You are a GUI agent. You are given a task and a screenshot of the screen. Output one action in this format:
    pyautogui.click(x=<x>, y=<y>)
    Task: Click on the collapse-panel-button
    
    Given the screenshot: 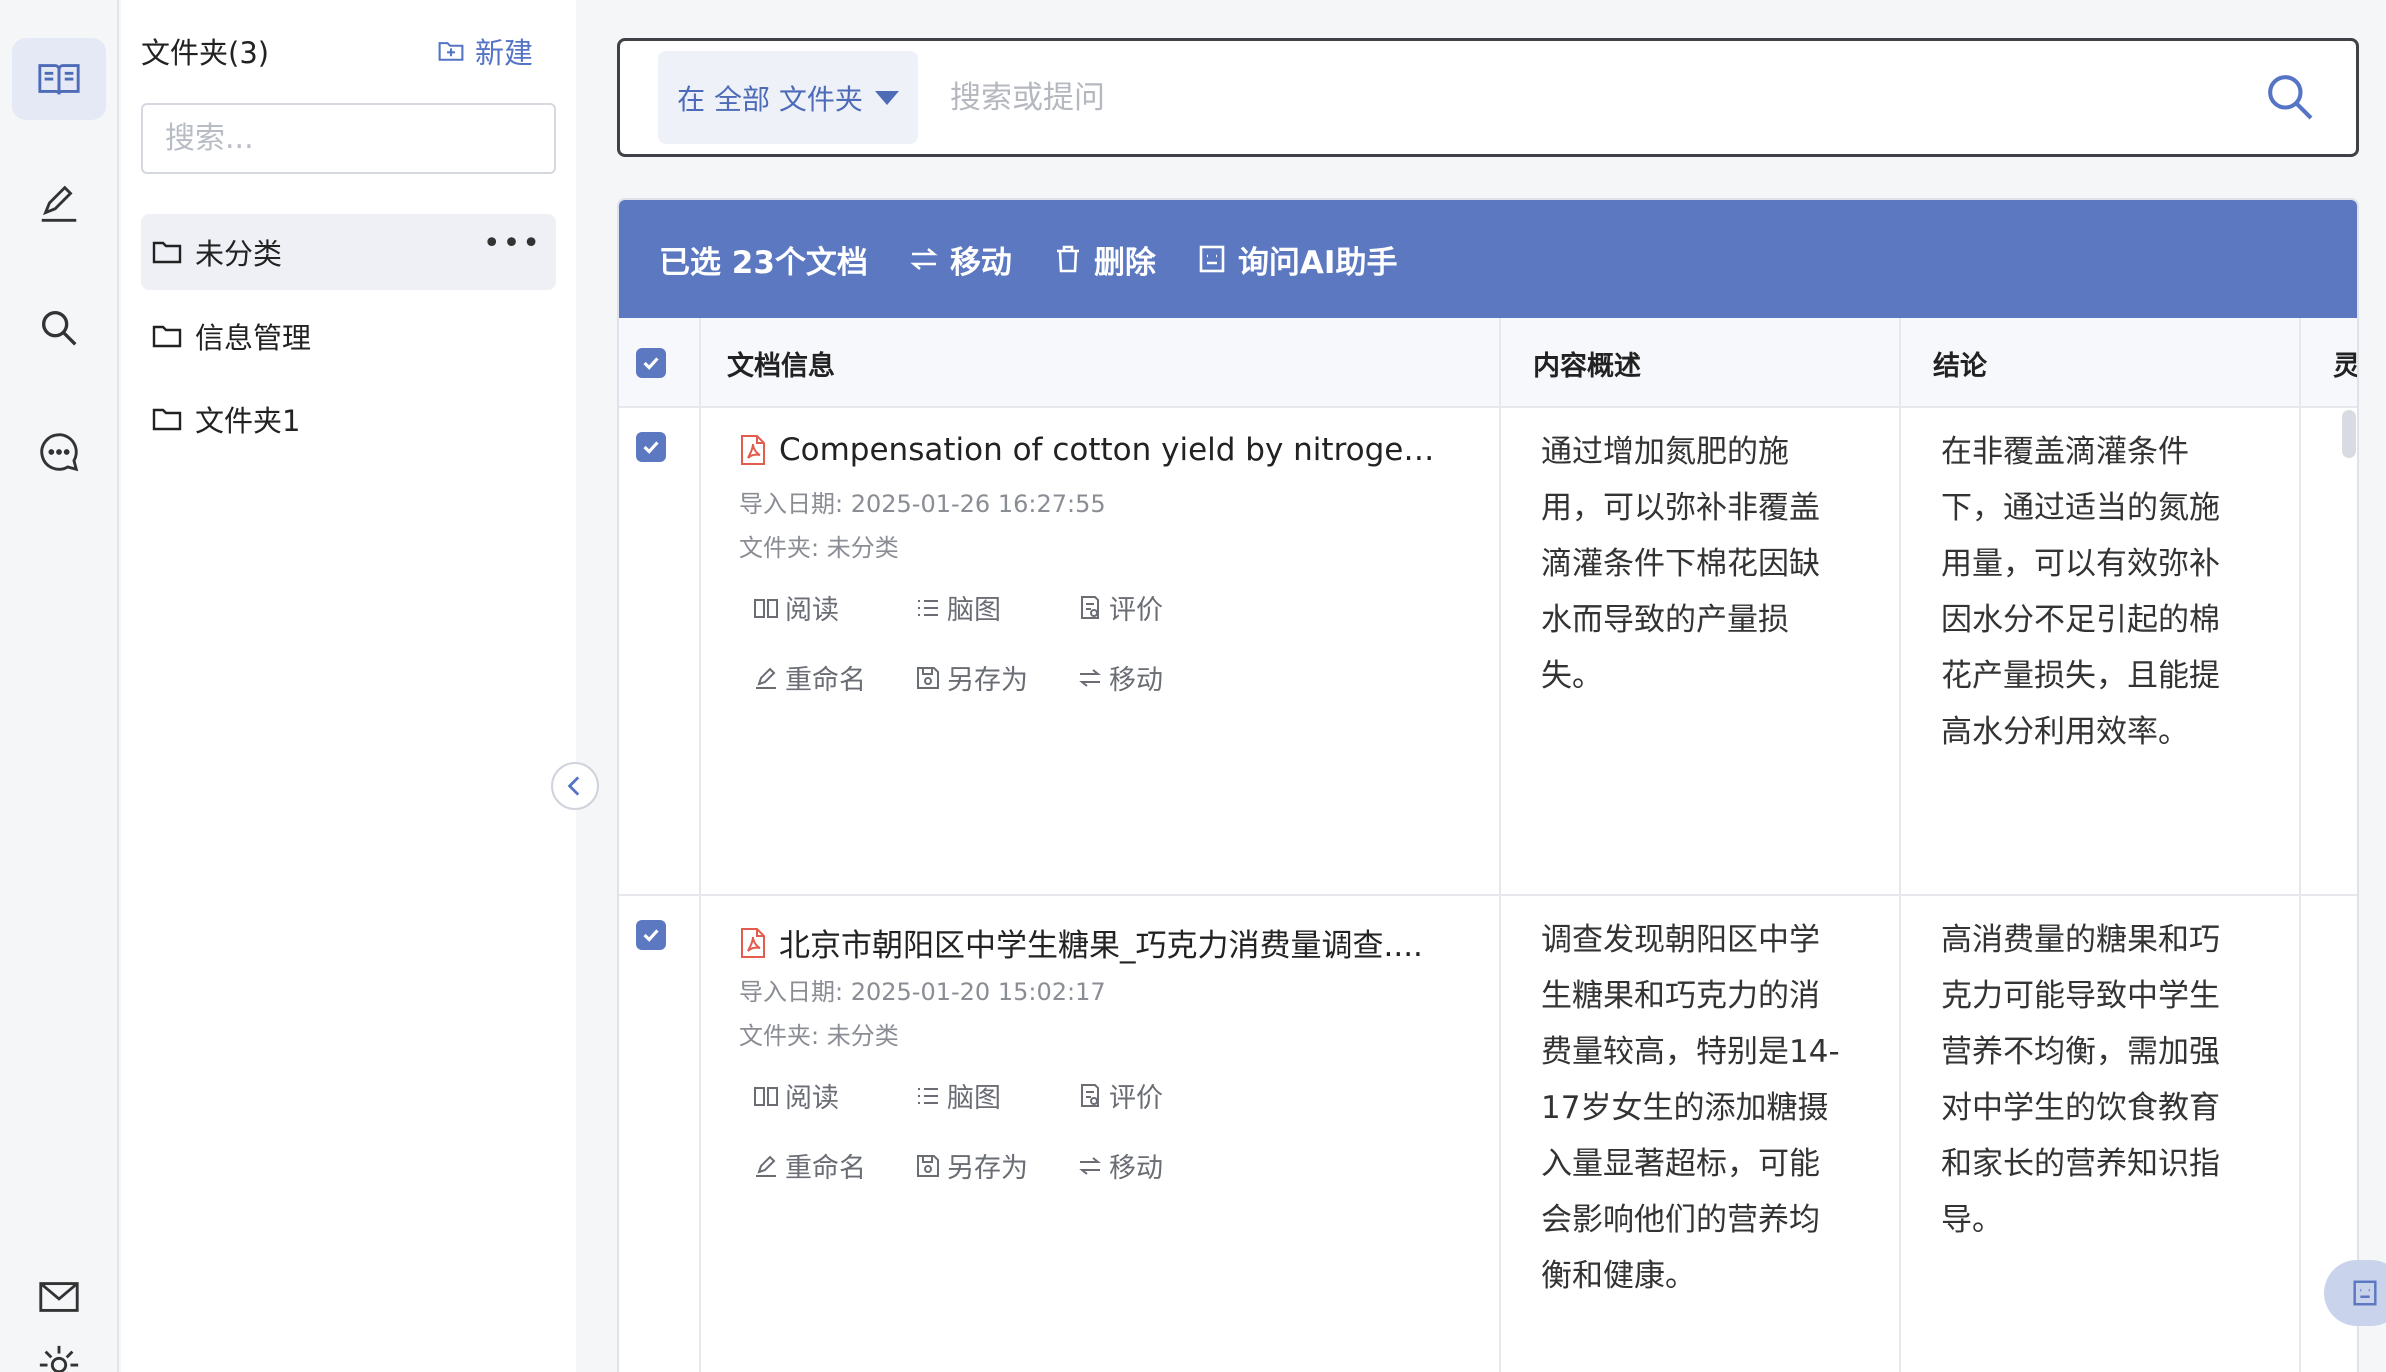 What is the action you would take?
    pyautogui.click(x=575, y=786)
    